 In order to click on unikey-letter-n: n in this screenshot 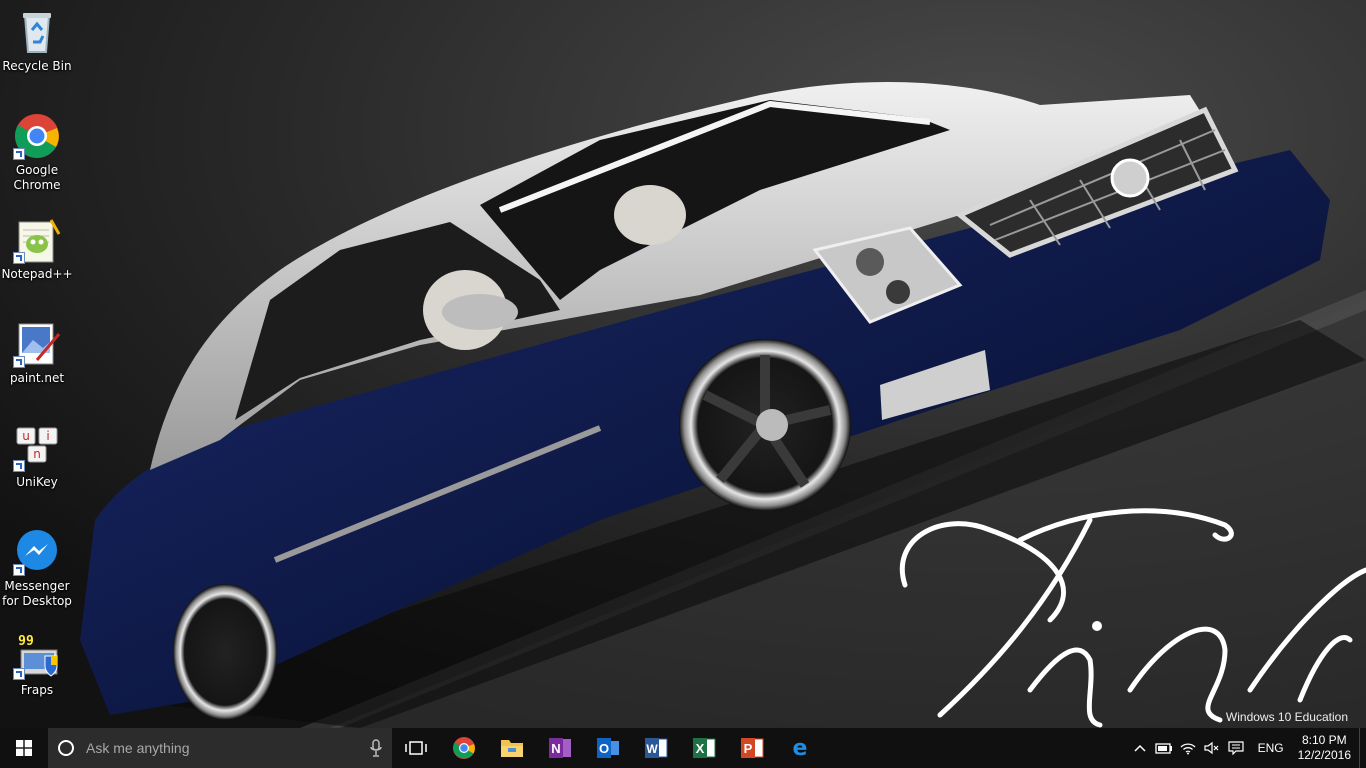, I will do `click(37, 454)`.